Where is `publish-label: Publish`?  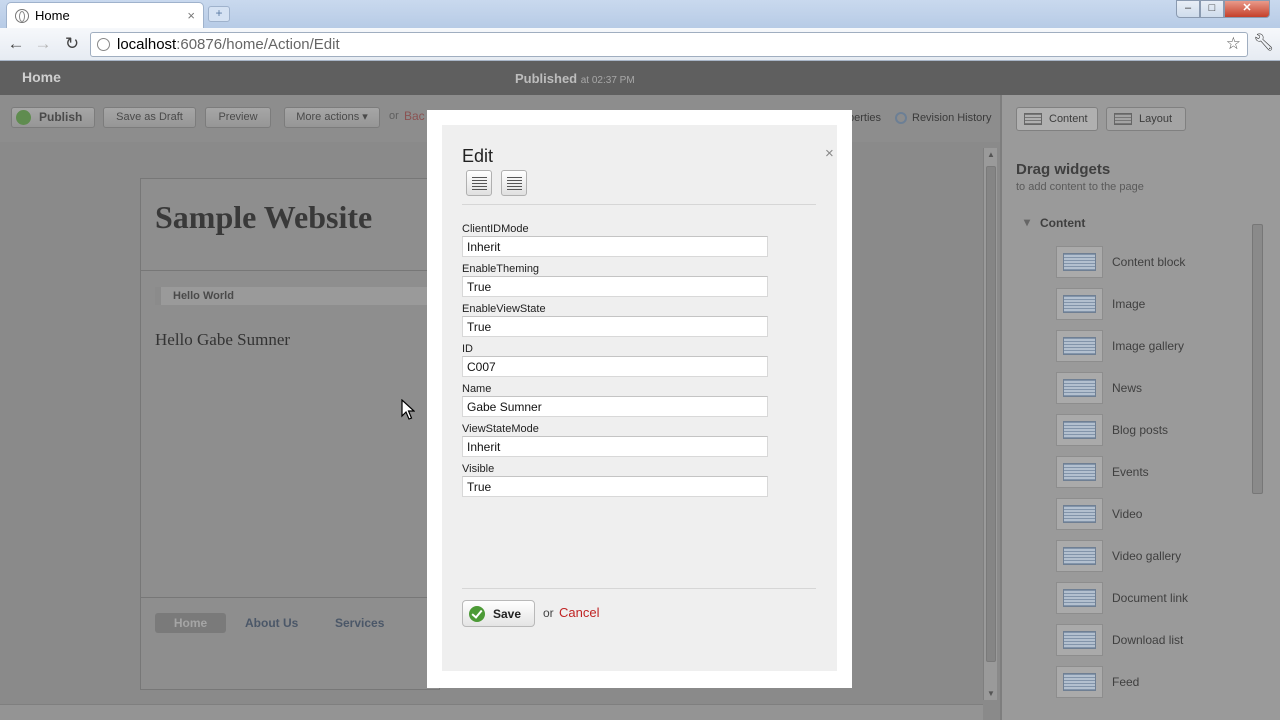
publish-label: Publish is located at coordinates (61, 117).